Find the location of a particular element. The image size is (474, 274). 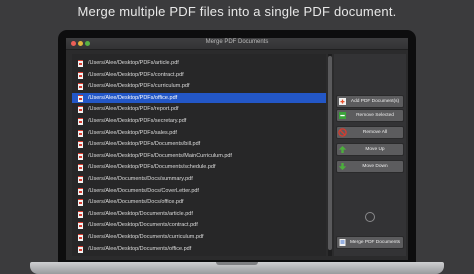

file-path: /Users/Alee/Desktop/PDFs/contract.pdf is located at coordinates (136, 74).